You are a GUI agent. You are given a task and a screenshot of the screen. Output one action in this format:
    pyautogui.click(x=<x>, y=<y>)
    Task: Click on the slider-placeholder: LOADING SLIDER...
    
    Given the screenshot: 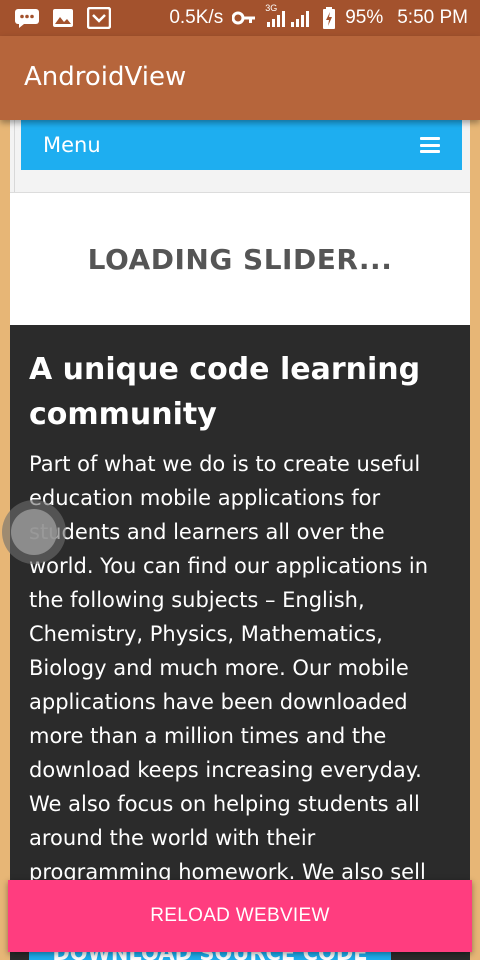 What is the action you would take?
    pyautogui.click(x=240, y=259)
    